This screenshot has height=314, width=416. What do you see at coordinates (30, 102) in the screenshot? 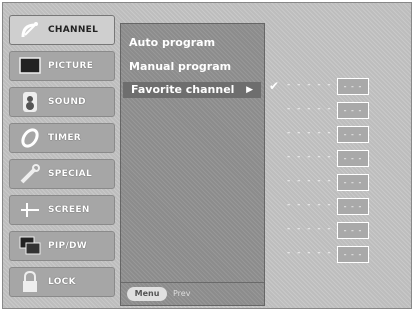
I see `speaker-icon` at bounding box center [30, 102].